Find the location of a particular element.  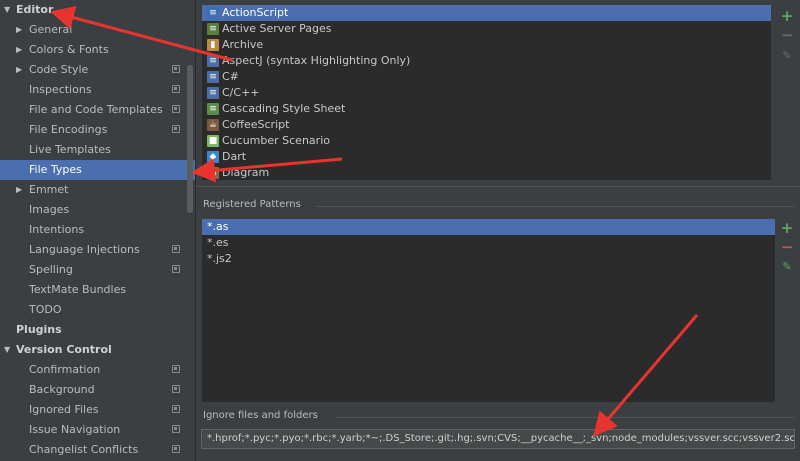

sidebar-item-version-control: ▼ Version Control is located at coordinates (97, 350).